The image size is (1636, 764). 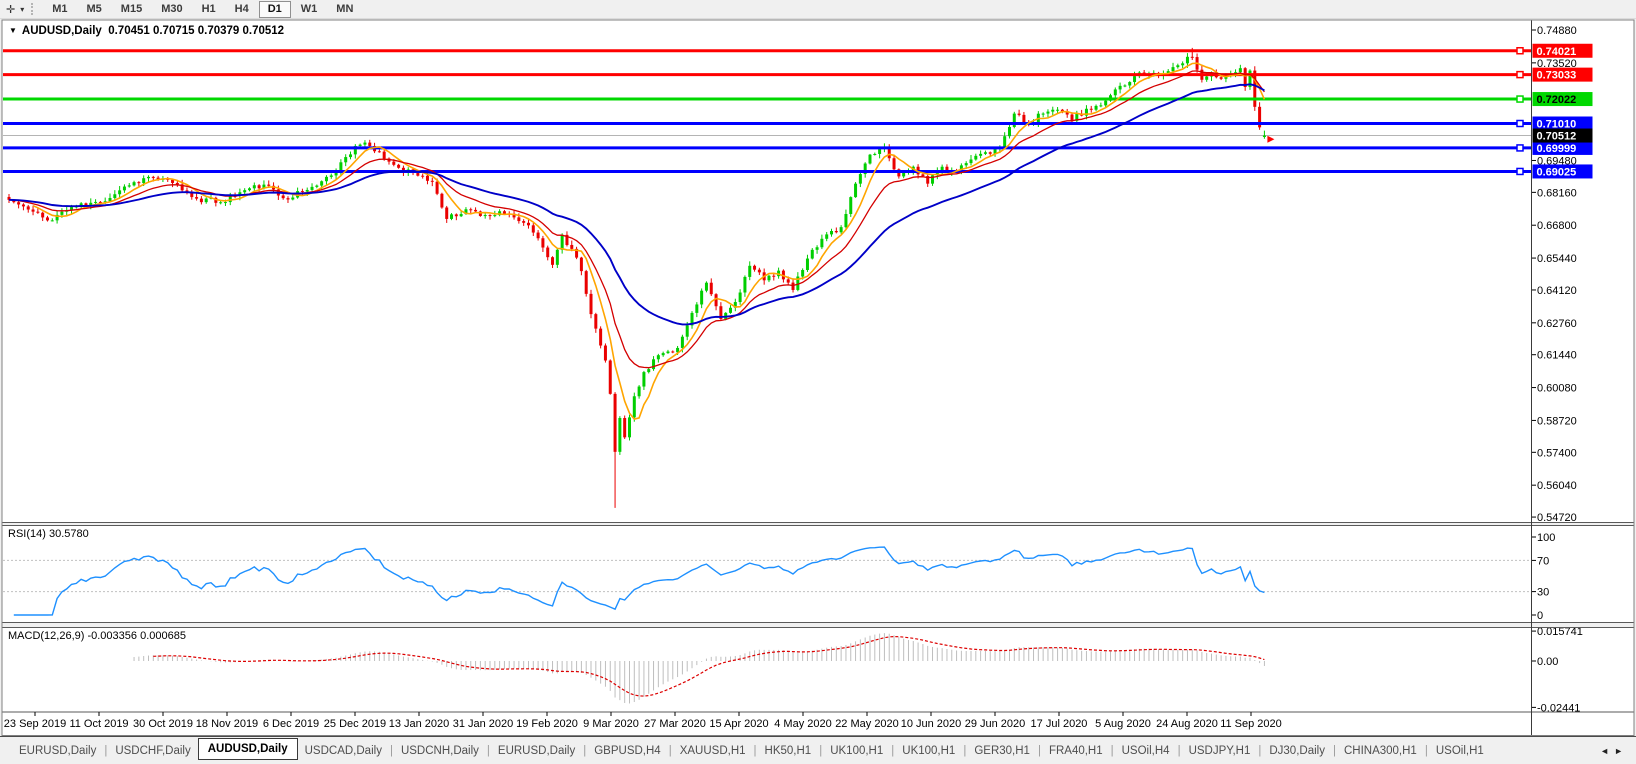 I want to click on price-axis-tick: 0.56040, so click(x=1557, y=486).